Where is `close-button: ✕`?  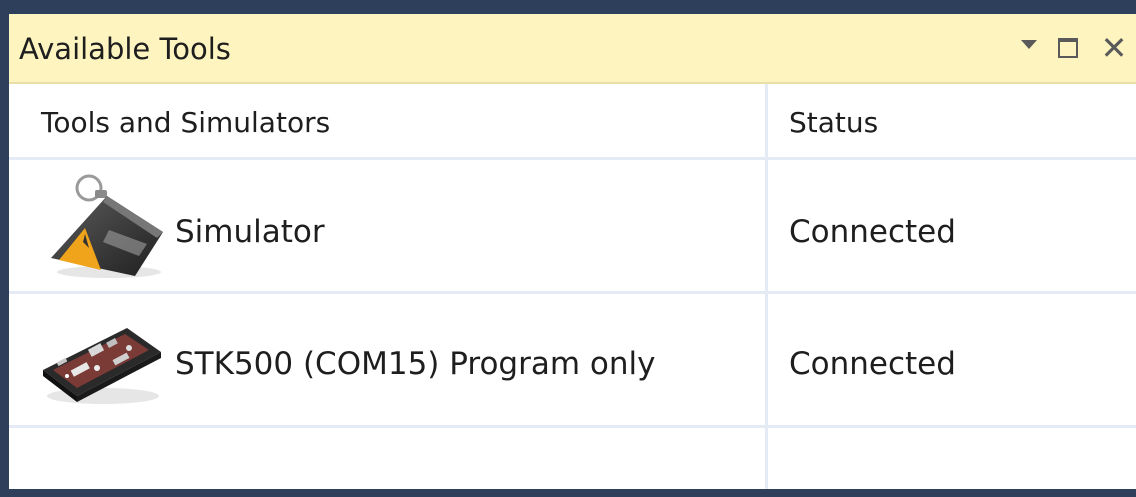
close-button: ✕ is located at coordinates (1114, 48).